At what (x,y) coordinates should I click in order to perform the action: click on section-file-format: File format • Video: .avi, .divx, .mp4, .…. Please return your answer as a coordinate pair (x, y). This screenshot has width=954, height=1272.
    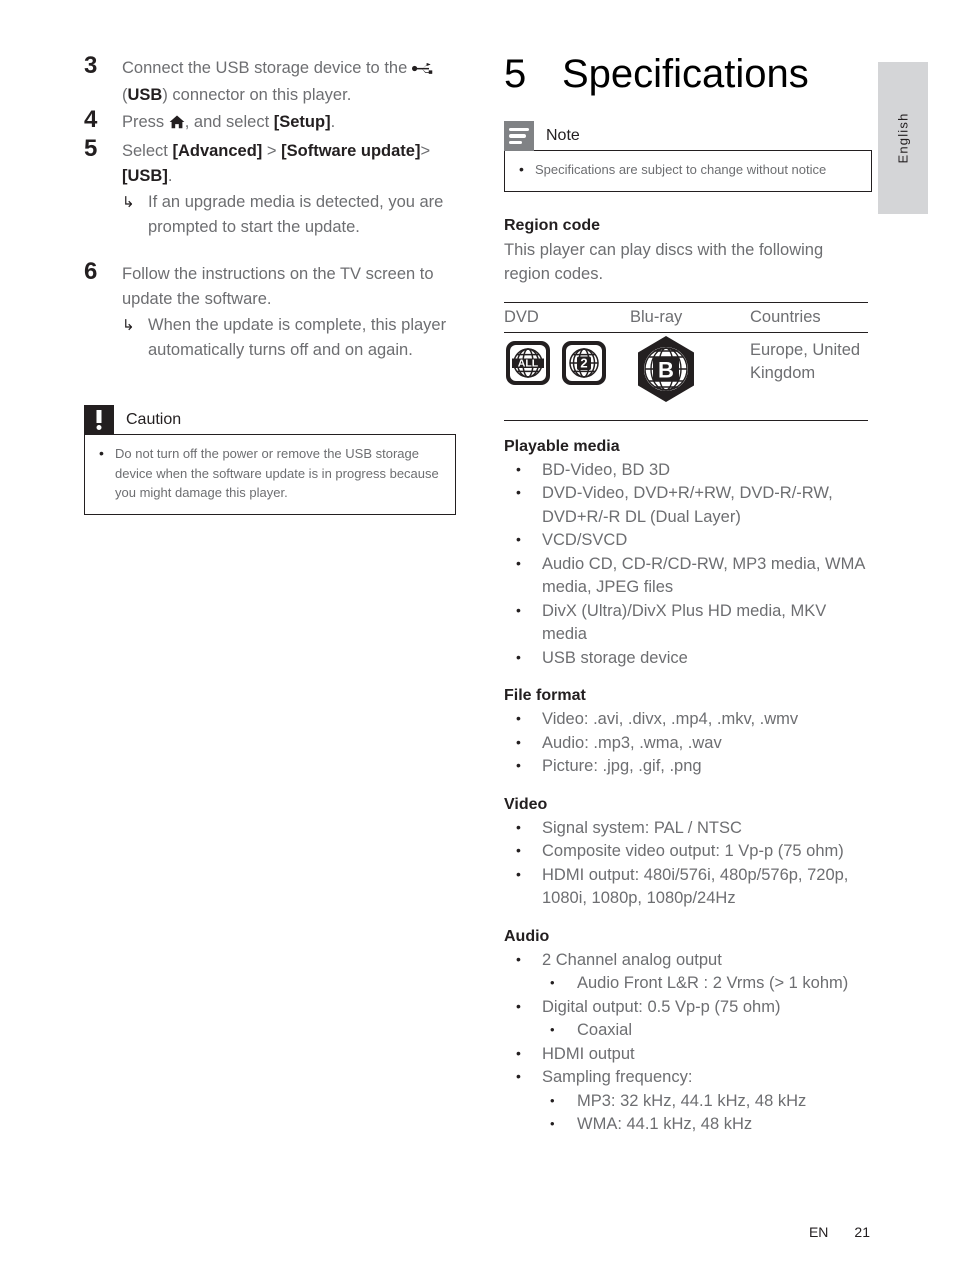
    Looking at the image, I should click on (688, 731).